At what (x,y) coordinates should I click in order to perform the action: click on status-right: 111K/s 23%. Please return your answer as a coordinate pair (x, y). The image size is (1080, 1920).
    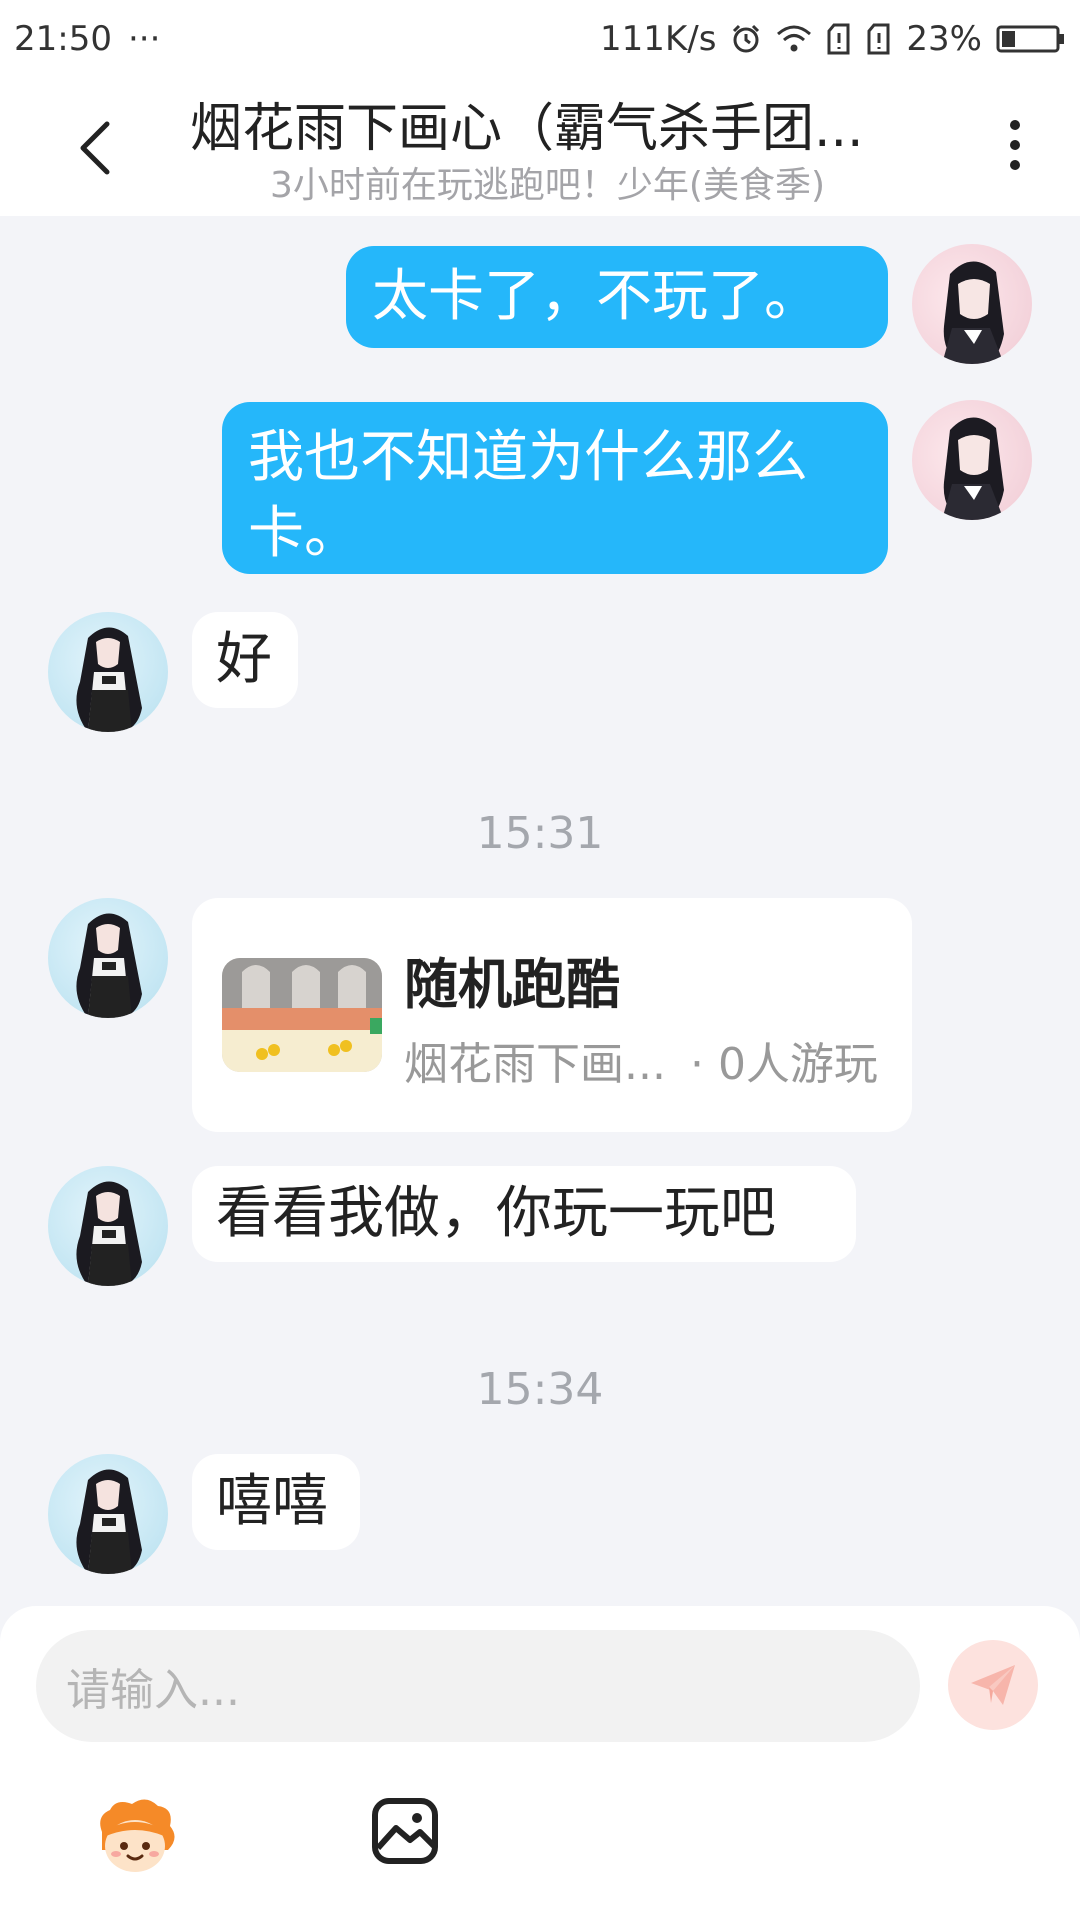
    Looking at the image, I should click on (833, 39).